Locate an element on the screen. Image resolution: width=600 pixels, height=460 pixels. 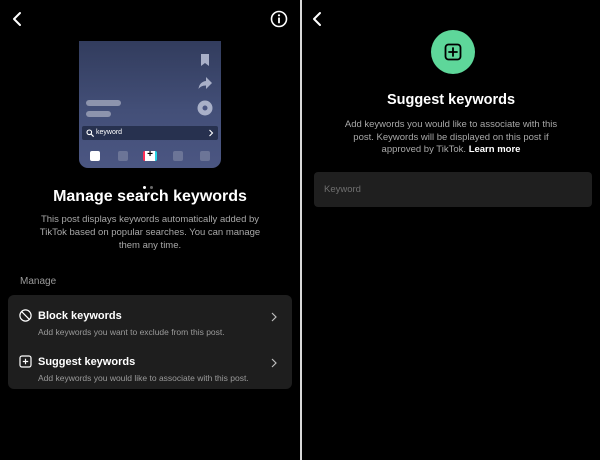
music-disc-icon is located at coordinates (205, 108).